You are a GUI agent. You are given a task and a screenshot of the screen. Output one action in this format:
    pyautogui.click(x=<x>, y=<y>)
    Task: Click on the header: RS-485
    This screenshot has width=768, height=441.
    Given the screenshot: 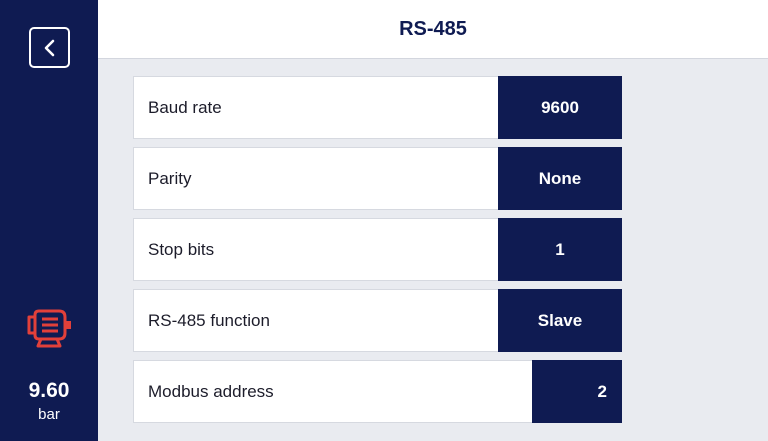 What is the action you would take?
    pyautogui.click(x=433, y=29)
    